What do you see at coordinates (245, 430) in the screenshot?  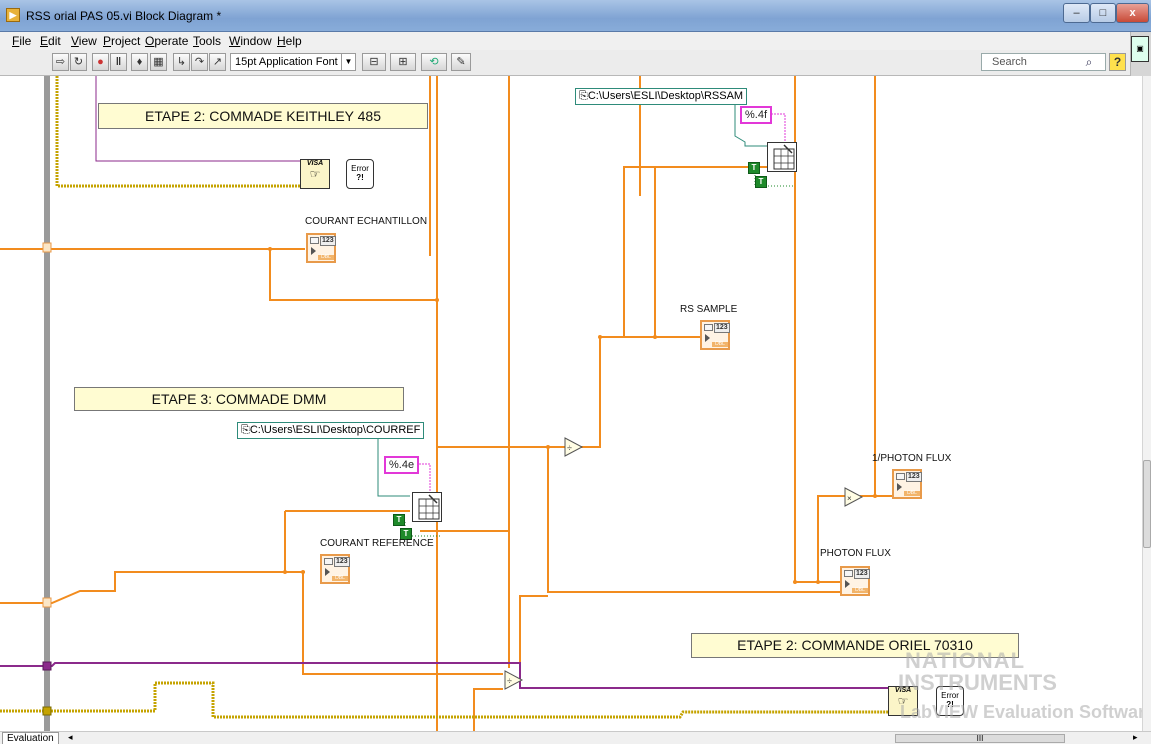 I see `path-icon: ⎘` at bounding box center [245, 430].